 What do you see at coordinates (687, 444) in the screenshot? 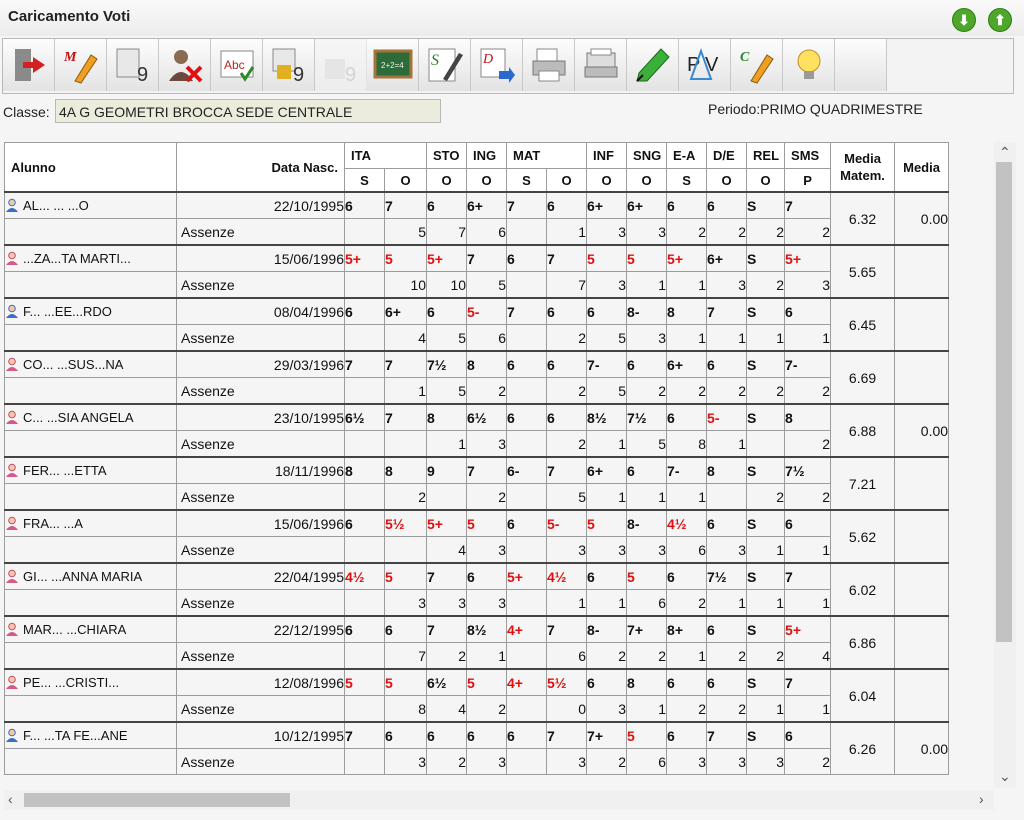
I see `absence-cell: 8` at bounding box center [687, 444].